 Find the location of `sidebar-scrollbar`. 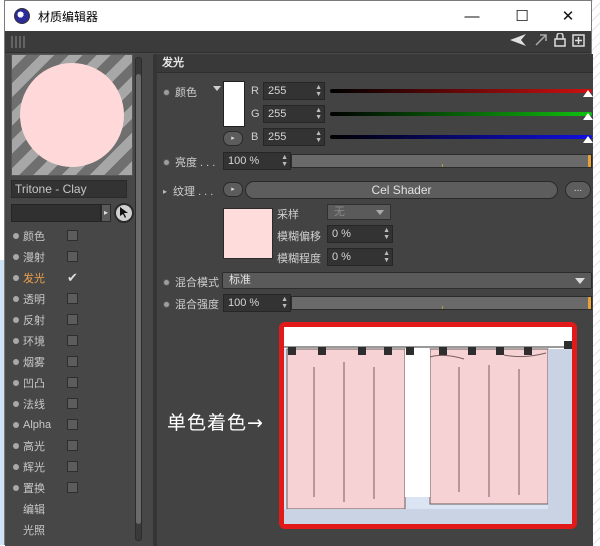

sidebar-scrollbar is located at coordinates (138, 299).